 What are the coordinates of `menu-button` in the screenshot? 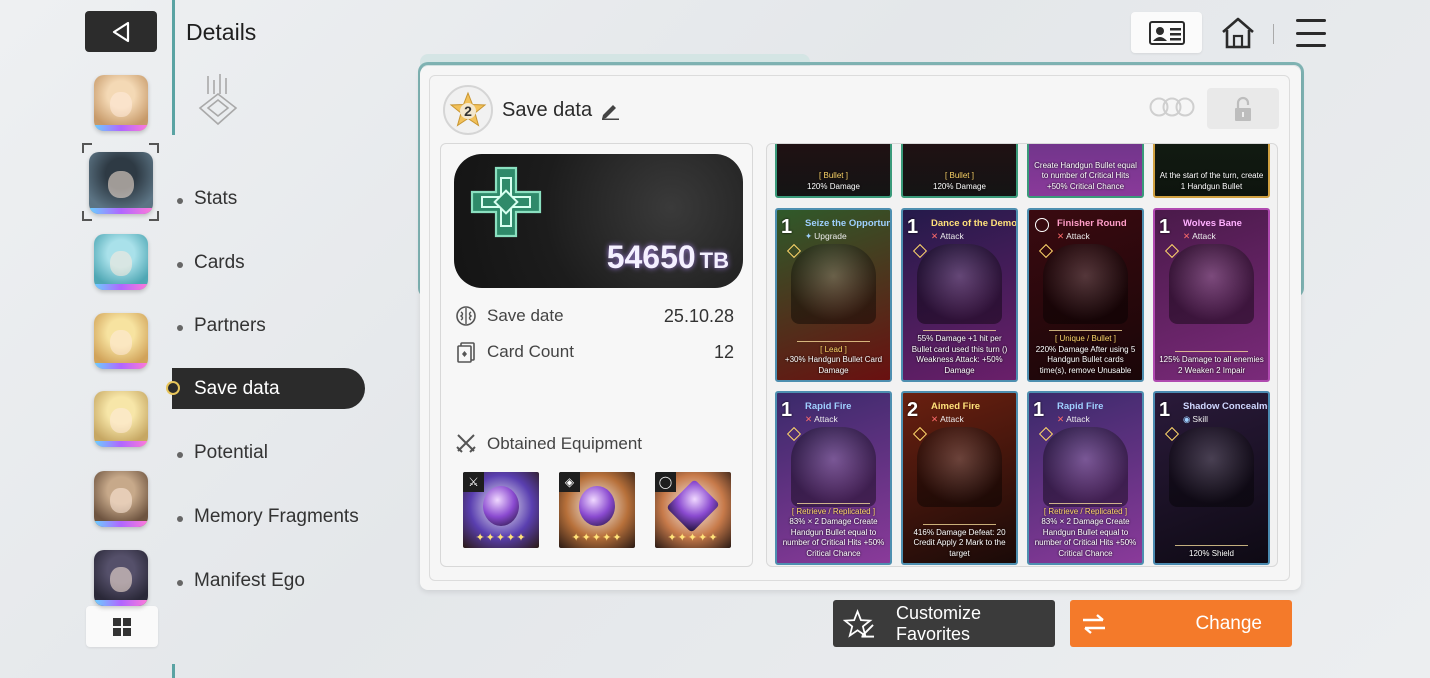 It's located at (1311, 33).